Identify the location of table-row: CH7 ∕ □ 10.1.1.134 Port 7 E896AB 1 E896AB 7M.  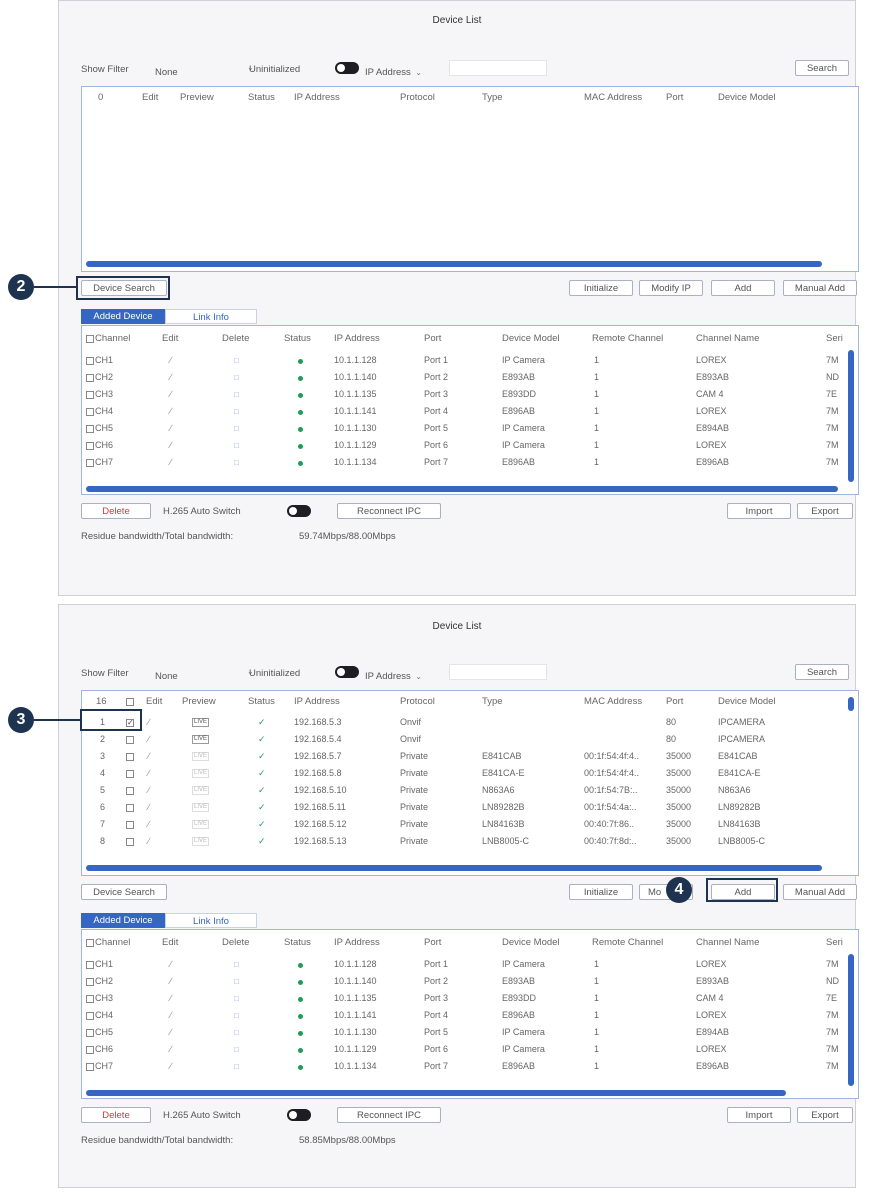
(467, 463).